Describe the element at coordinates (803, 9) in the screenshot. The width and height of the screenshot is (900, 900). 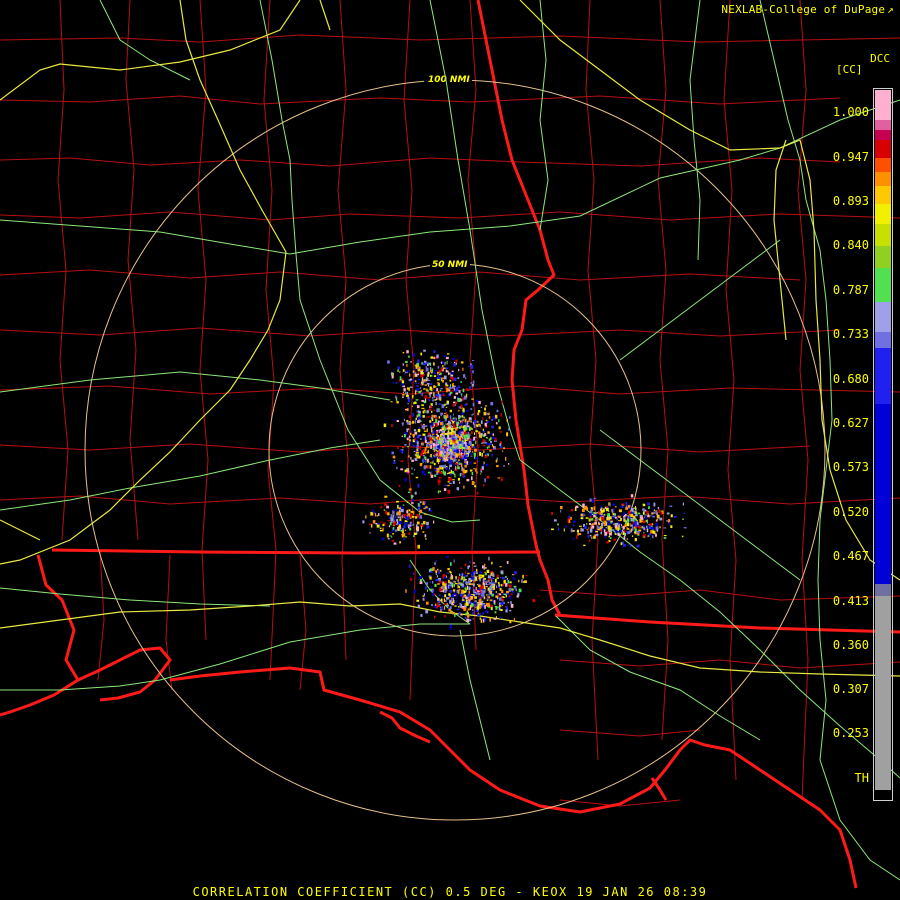
I see `credit-text: NEXLAB-College of DuPage` at that location.